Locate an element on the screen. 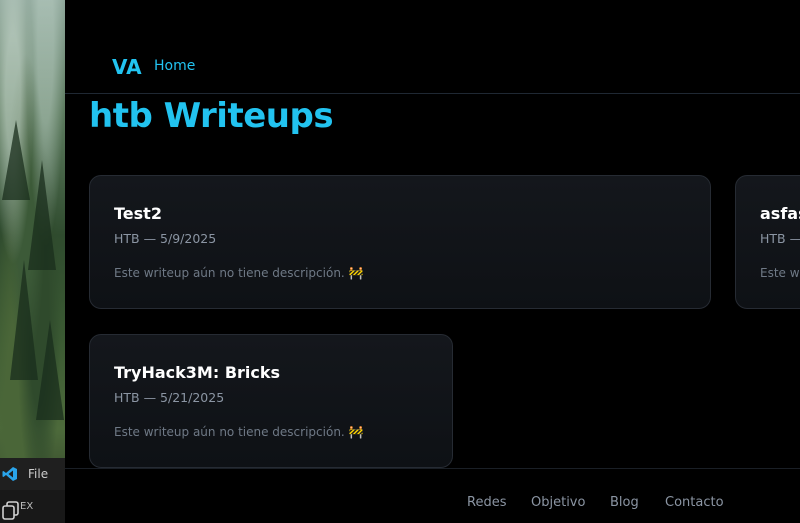 The height and width of the screenshot is (523, 800). footer: Redes Objetivo Blog Contacto is located at coordinates (432, 495).